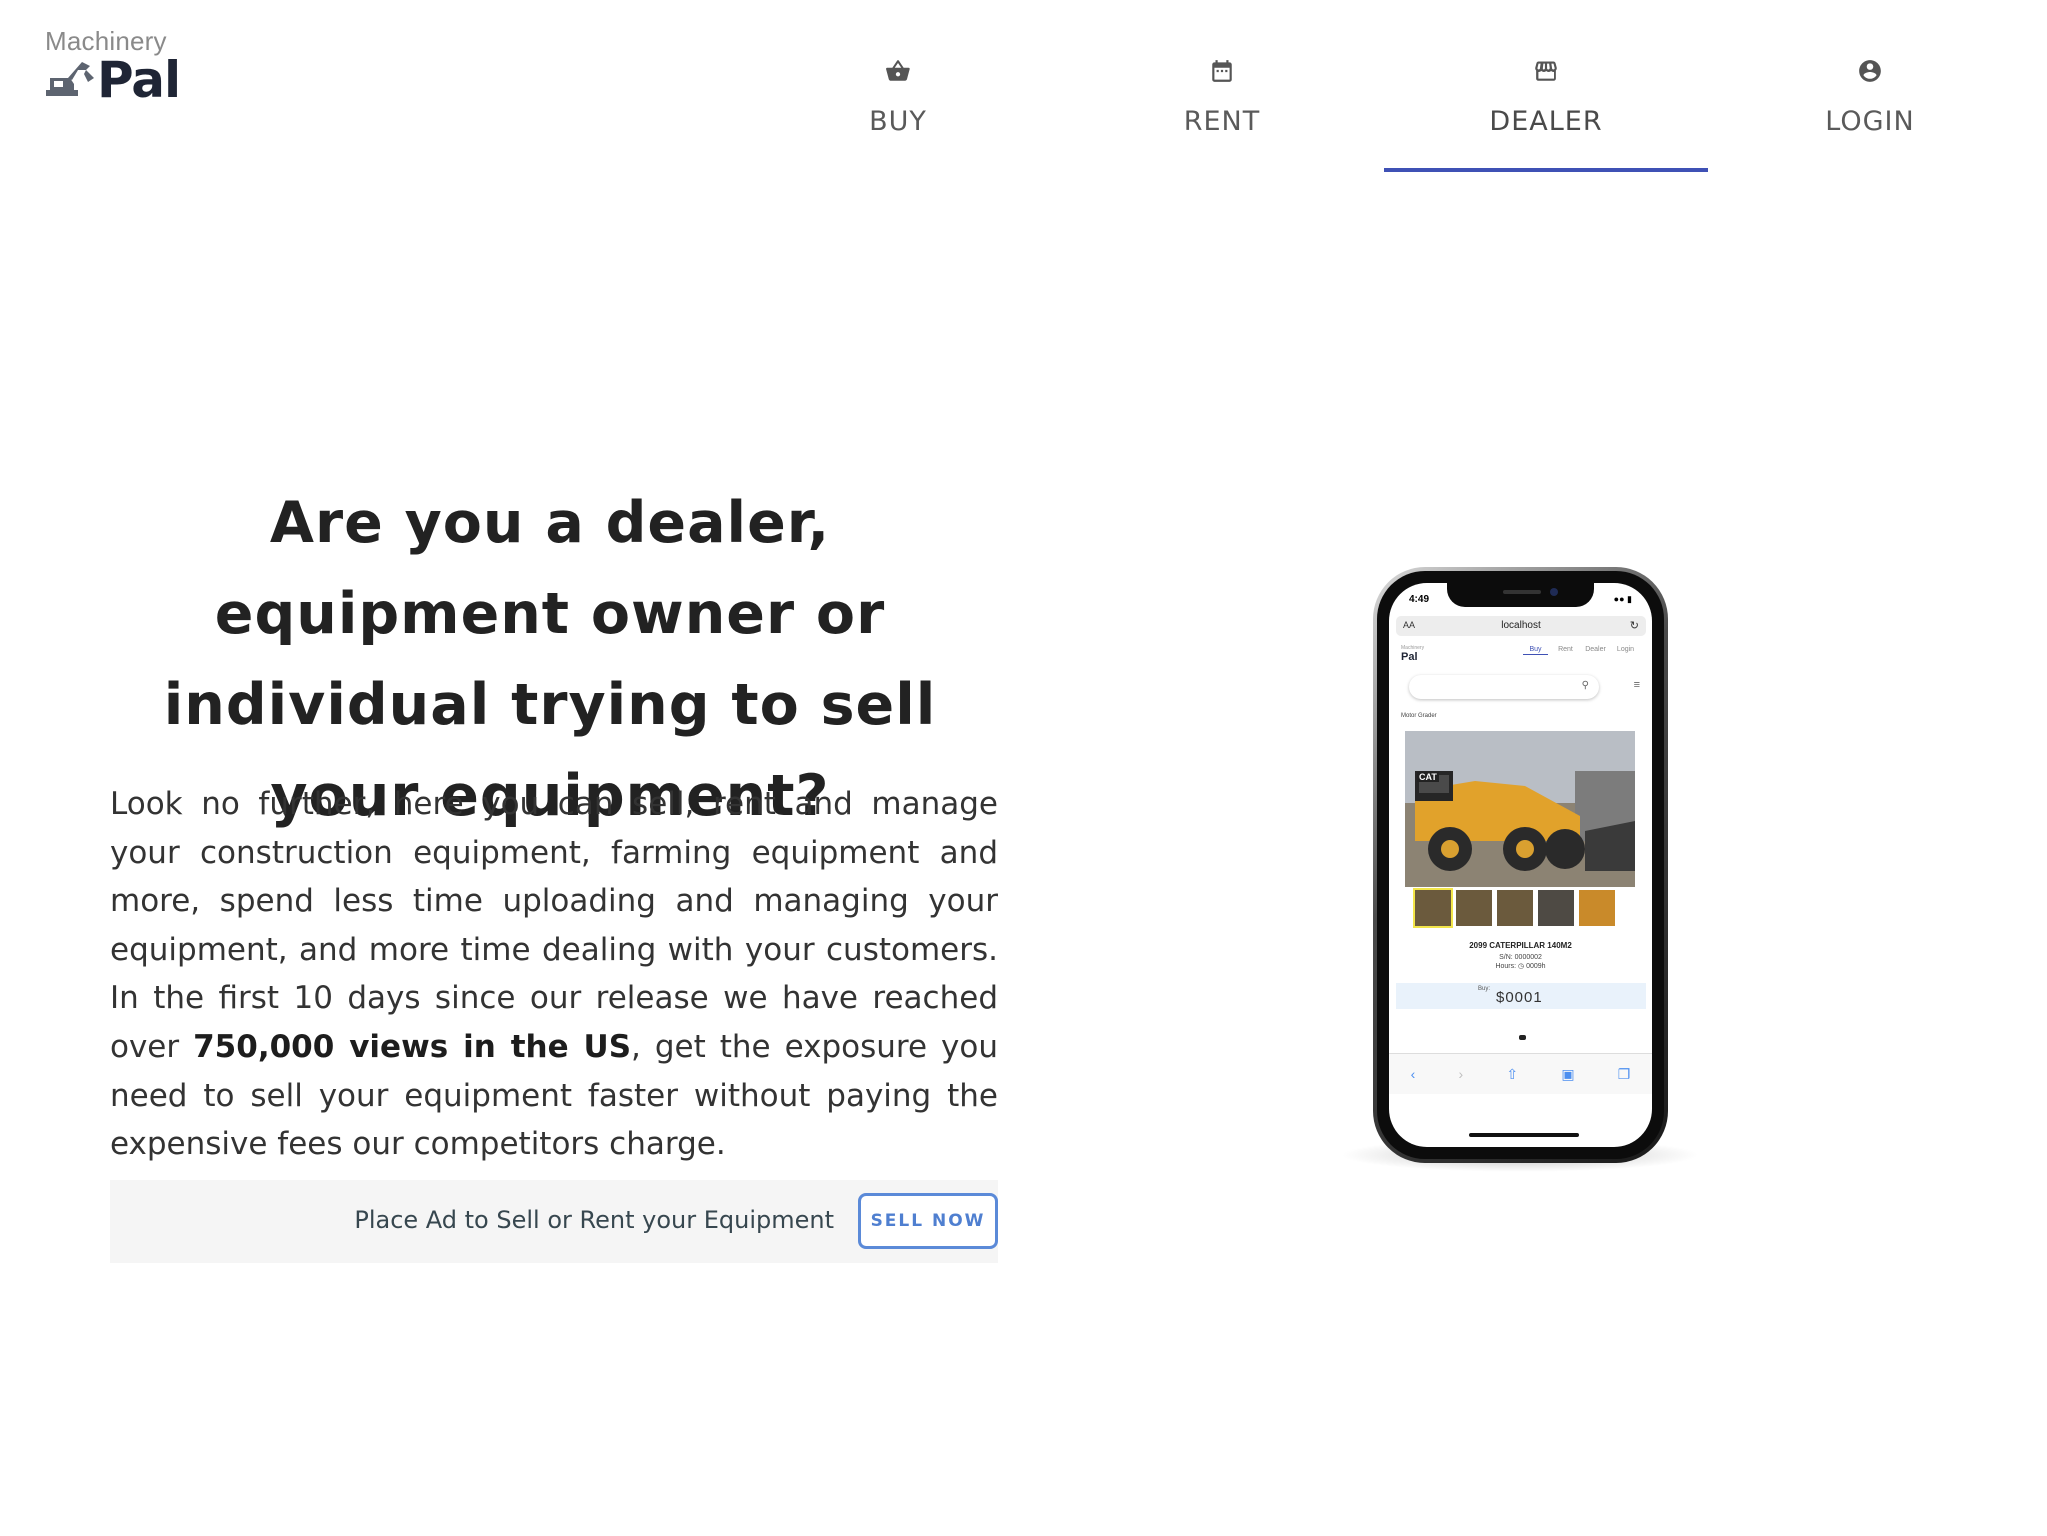 This screenshot has width=2047, height=1536. I want to click on mini-tab-login: Login, so click(1625, 649).